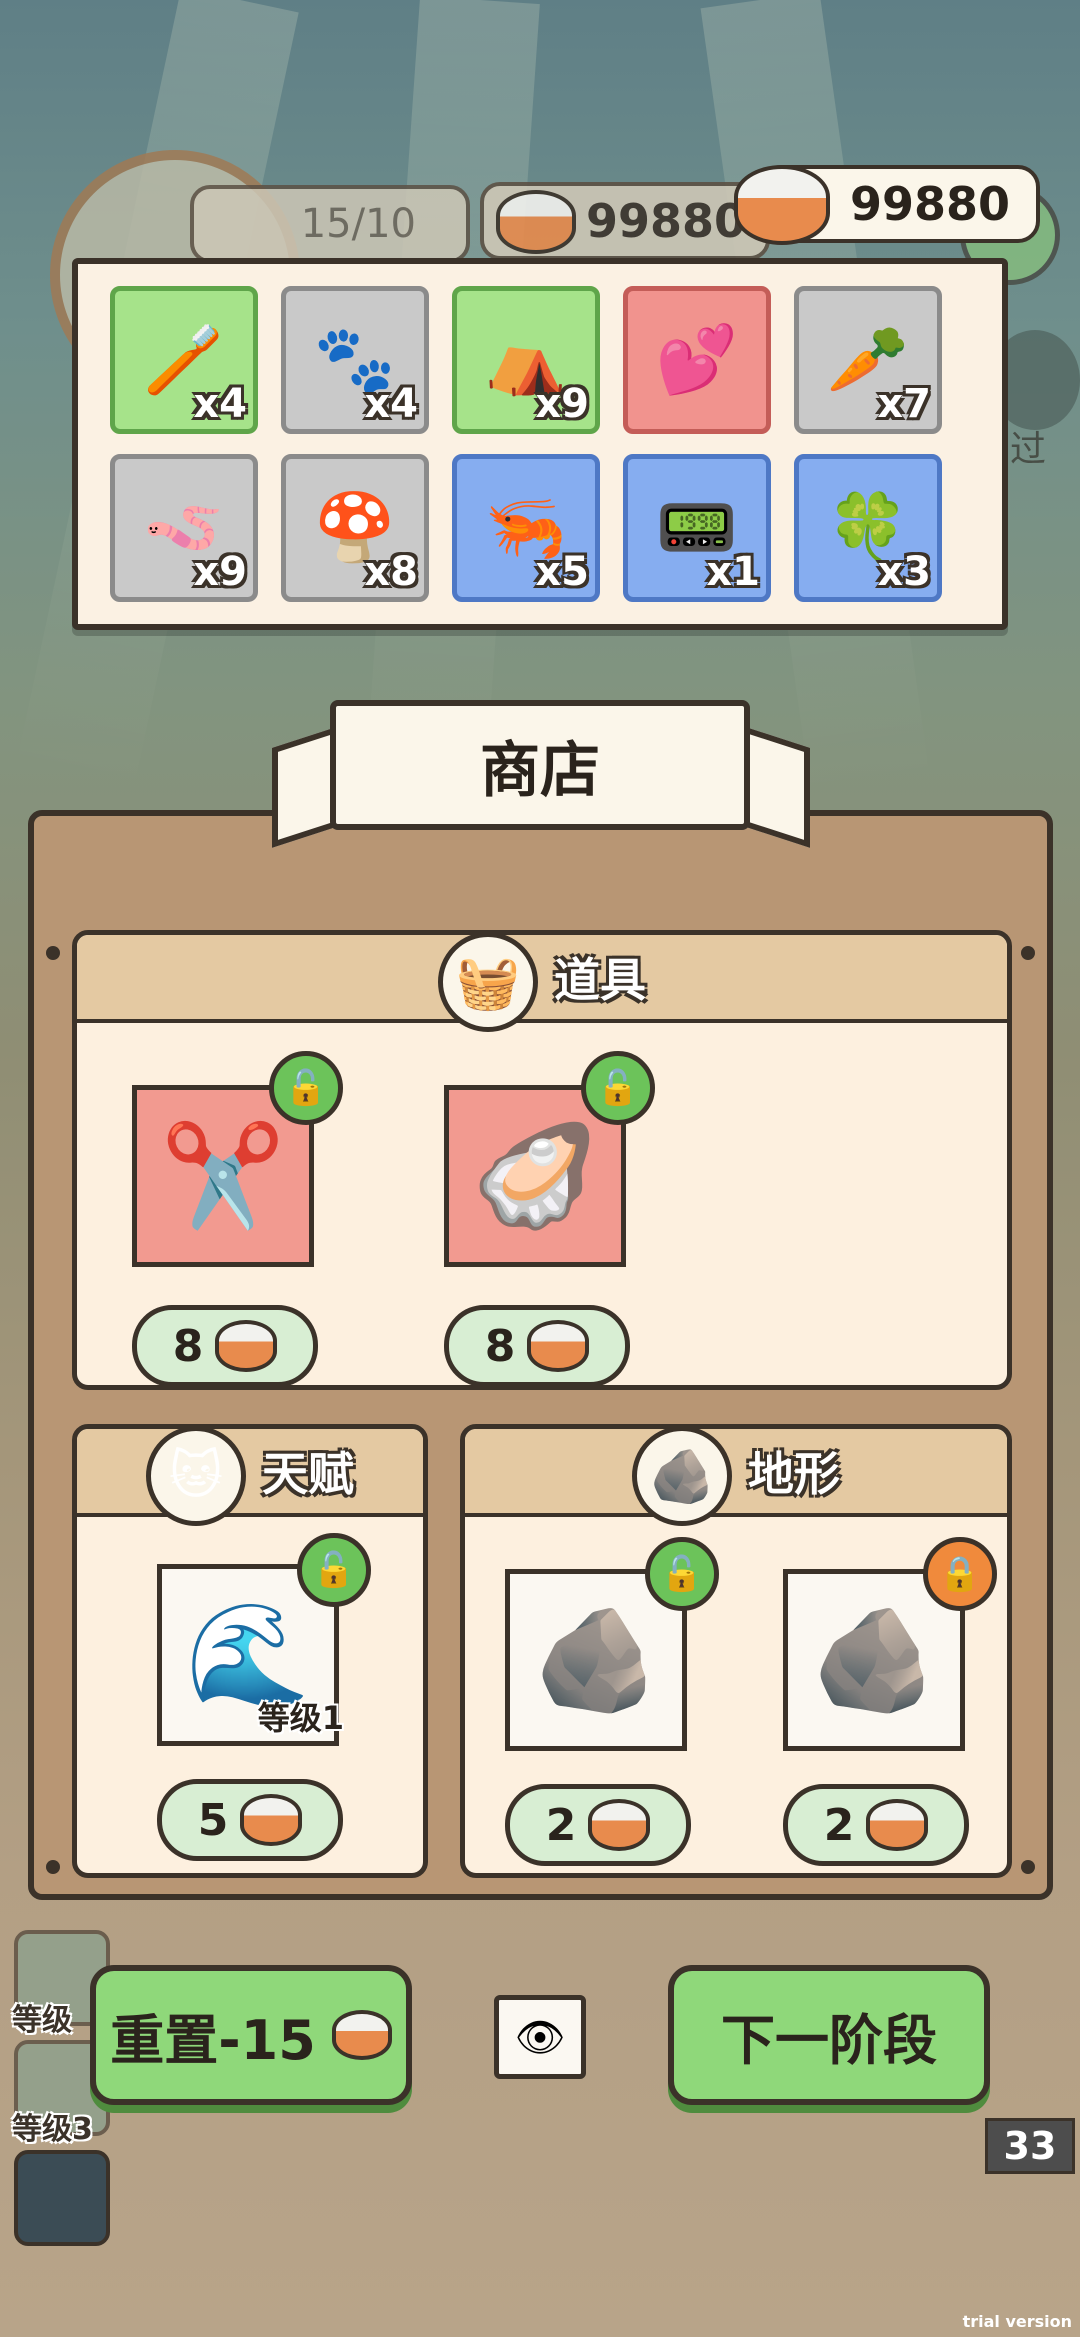 Image resolution: width=1080 pixels, height=2337 pixels. Describe the element at coordinates (62, 2198) in the screenshot. I see `side-slot-icon` at that location.